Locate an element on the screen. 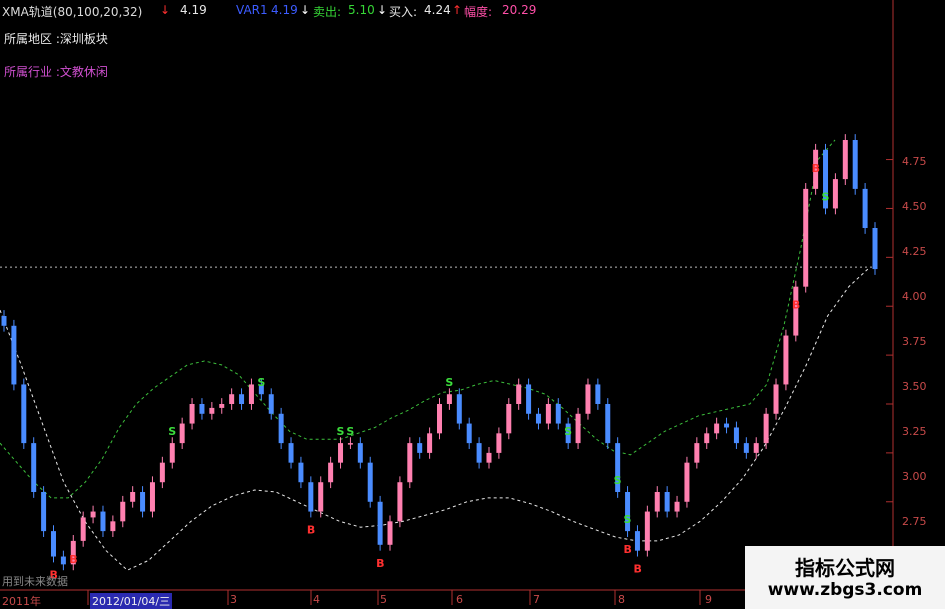 Image resolution: width=945 pixels, height=609 pixels. x-tick-selected-date: 2012/01/04/三 is located at coordinates (131, 601).